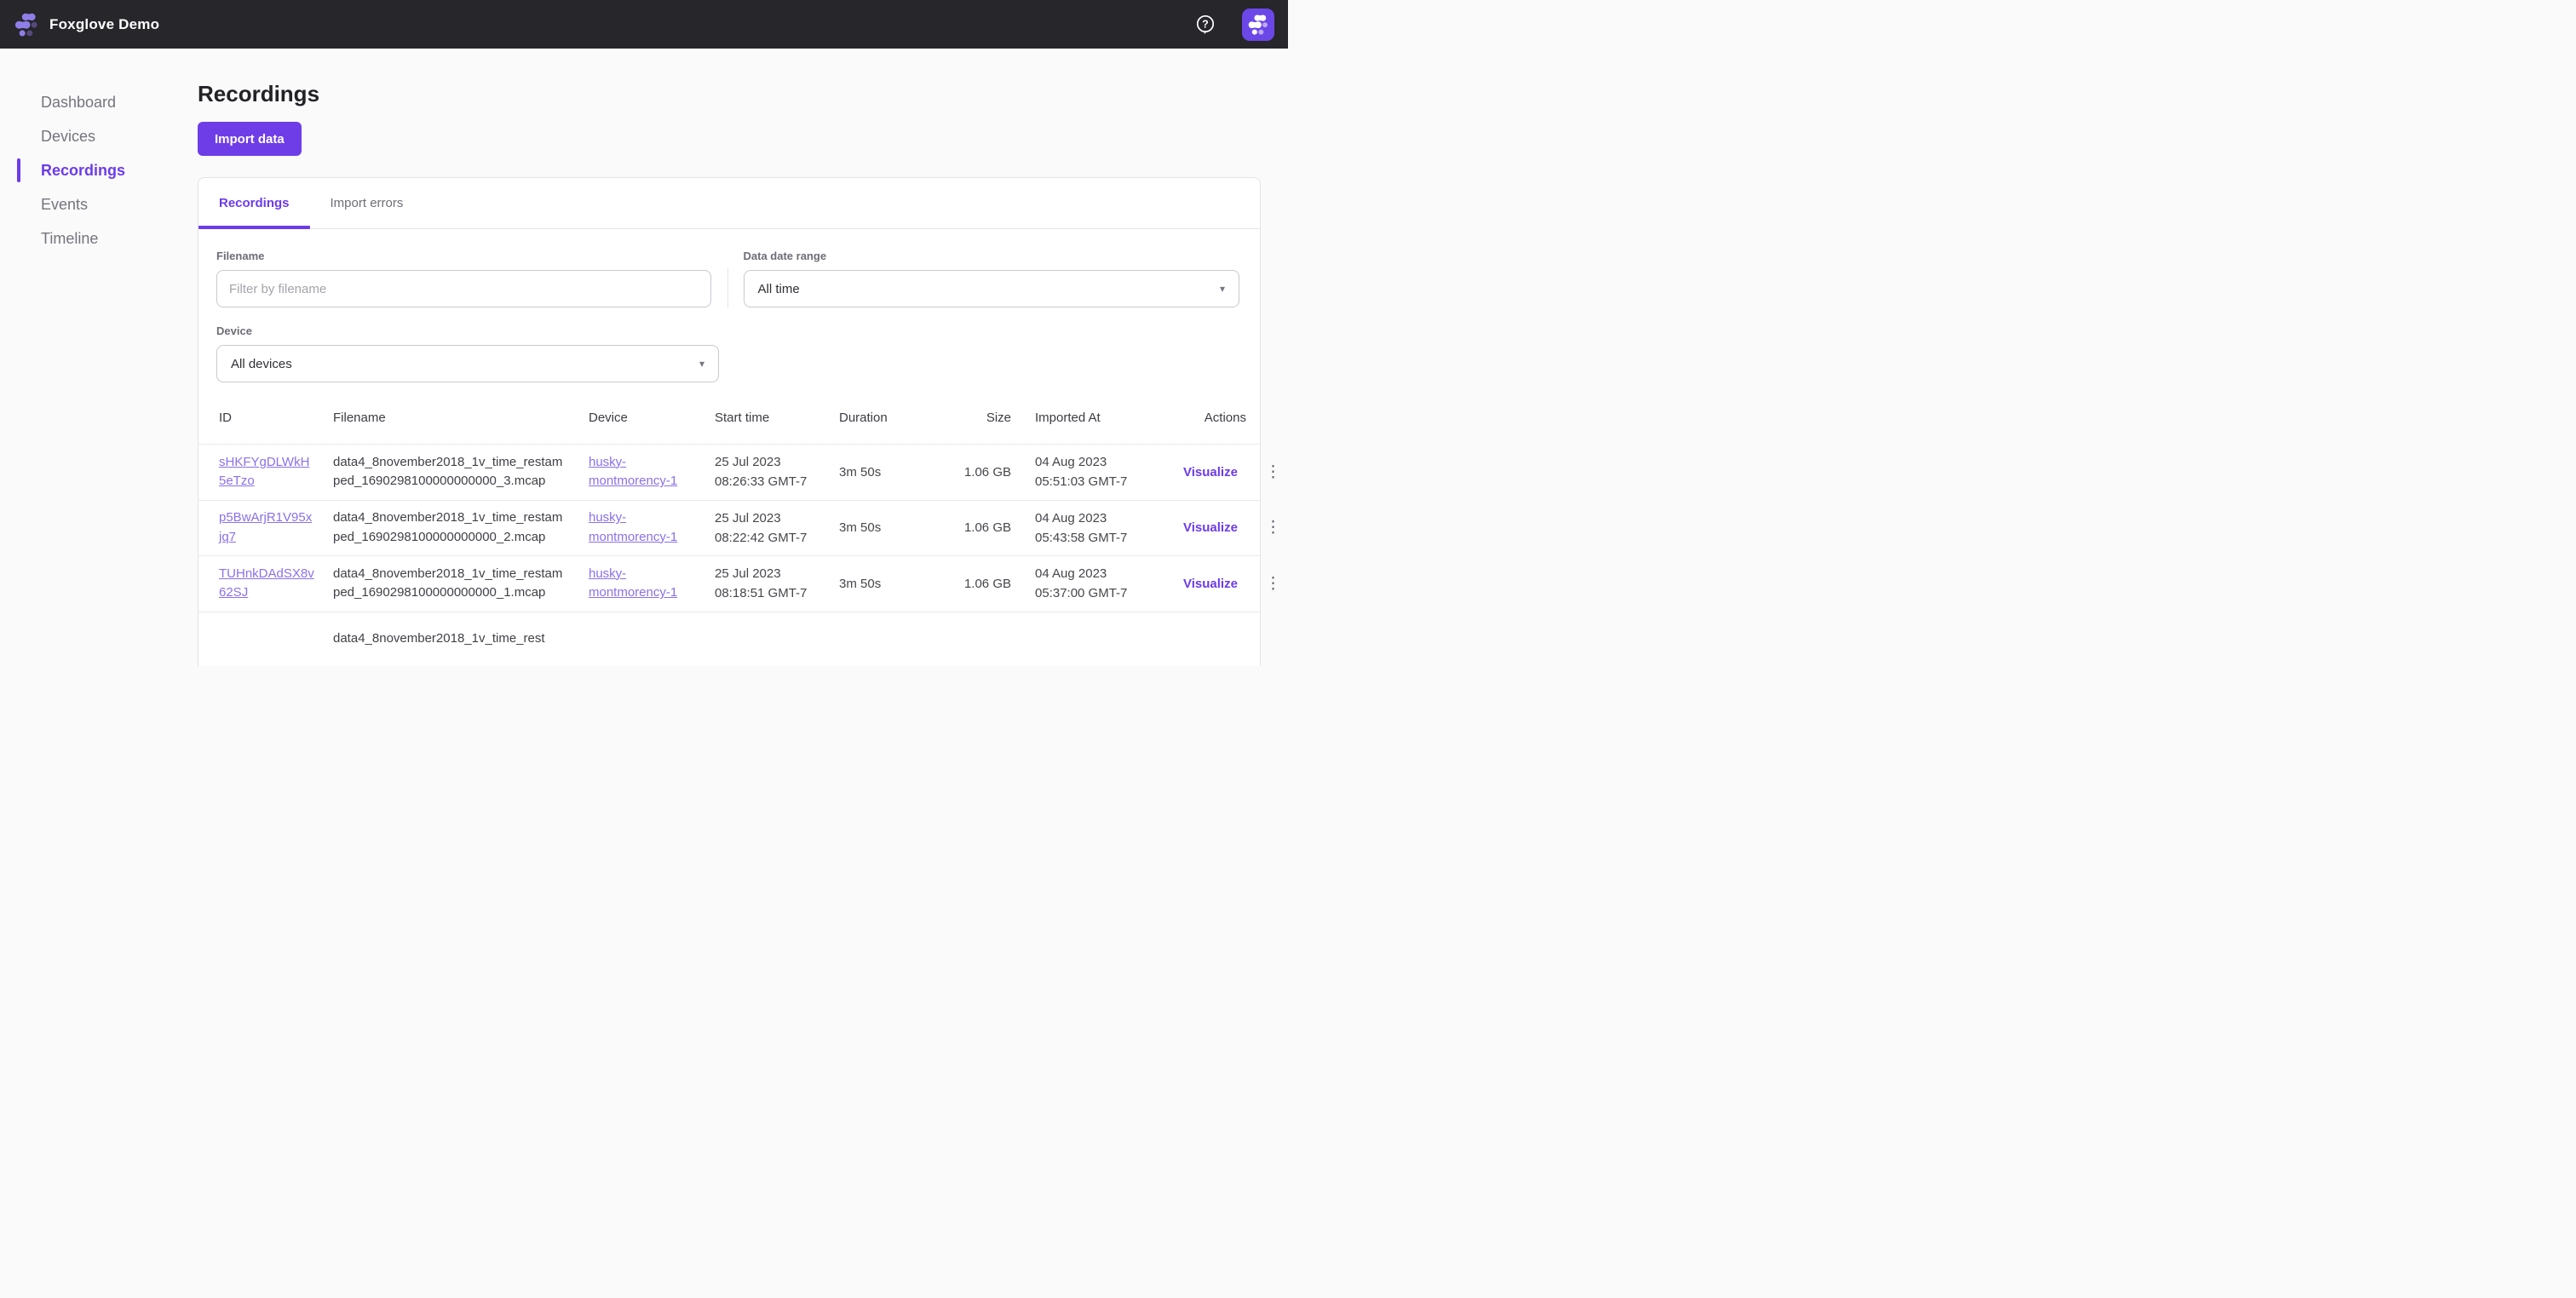  Describe the element at coordinates (1081, 527) in the screenshot. I see `imported-at: 04 Aug 2023 05:43:58 GMT-7` at that location.